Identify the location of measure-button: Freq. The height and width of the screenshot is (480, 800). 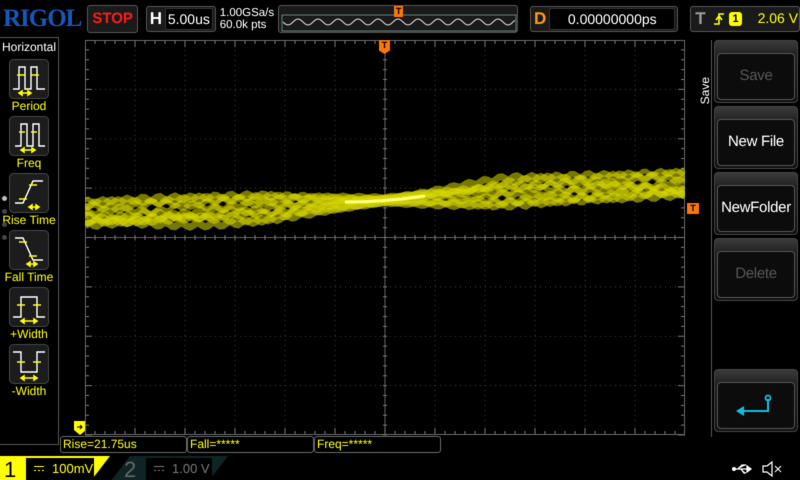
(29, 143).